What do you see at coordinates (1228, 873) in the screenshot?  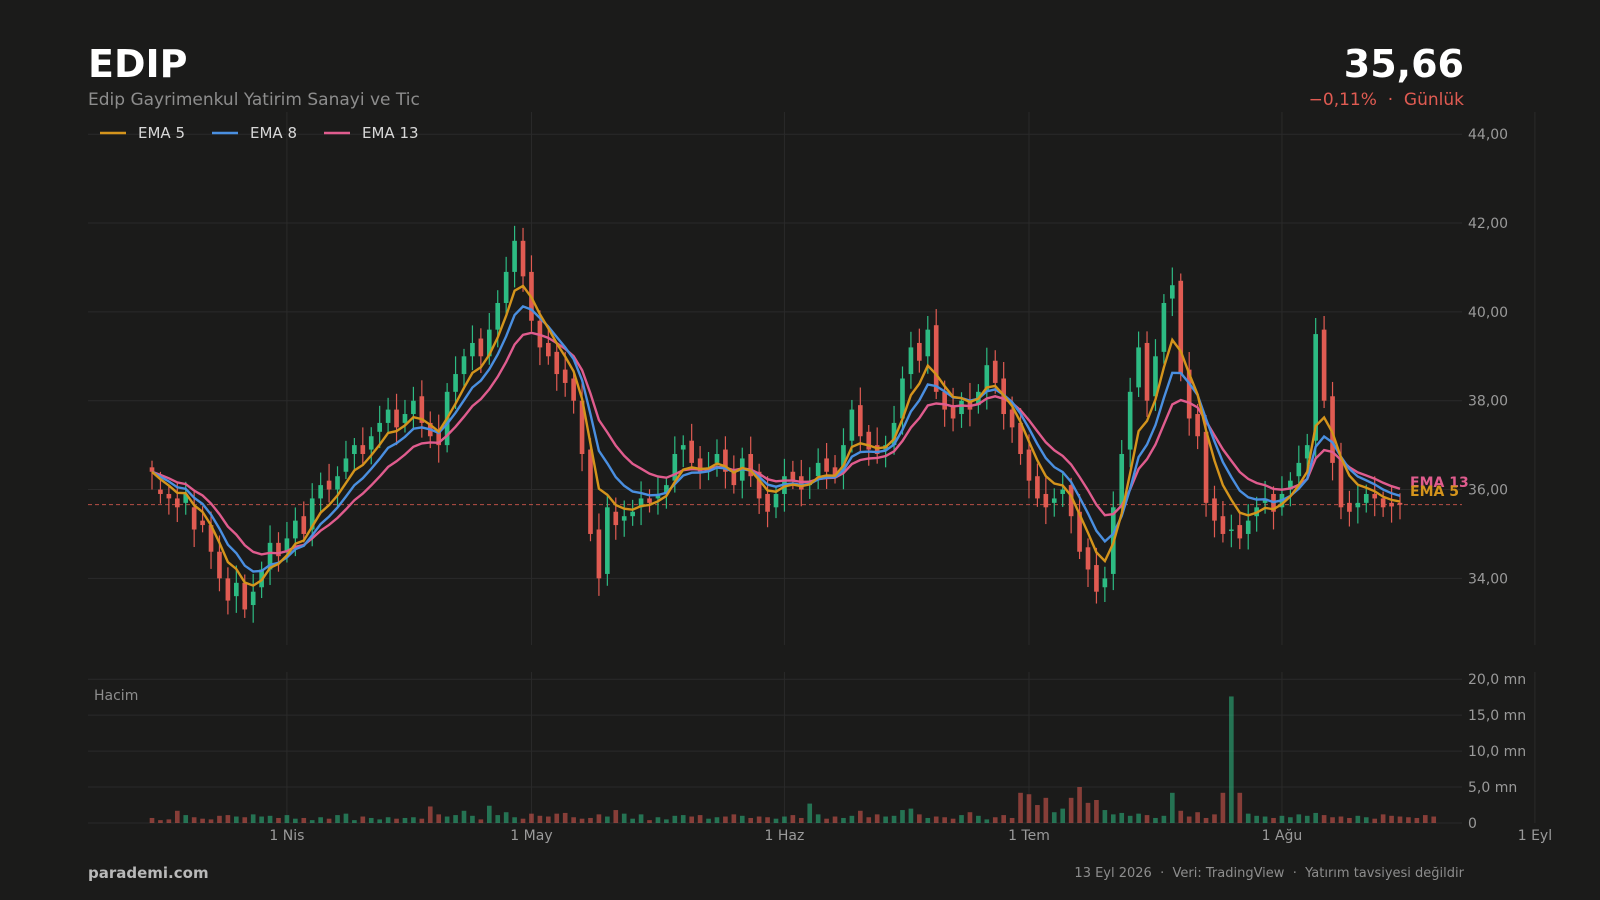 I see `footer-source: Veri: TradingView` at bounding box center [1228, 873].